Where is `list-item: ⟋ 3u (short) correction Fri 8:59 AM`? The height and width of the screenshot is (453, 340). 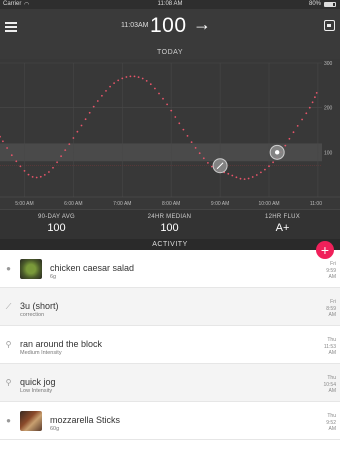 list-item: ⟋ 3u (short) correction Fri 8:59 AM is located at coordinates (170, 307).